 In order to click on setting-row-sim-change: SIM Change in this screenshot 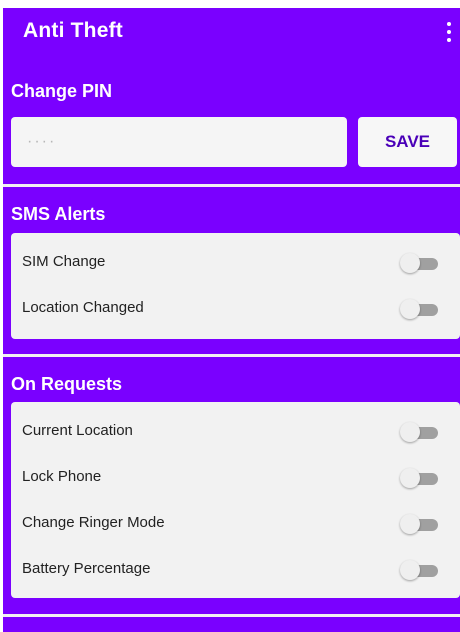, I will do `click(235, 263)`.